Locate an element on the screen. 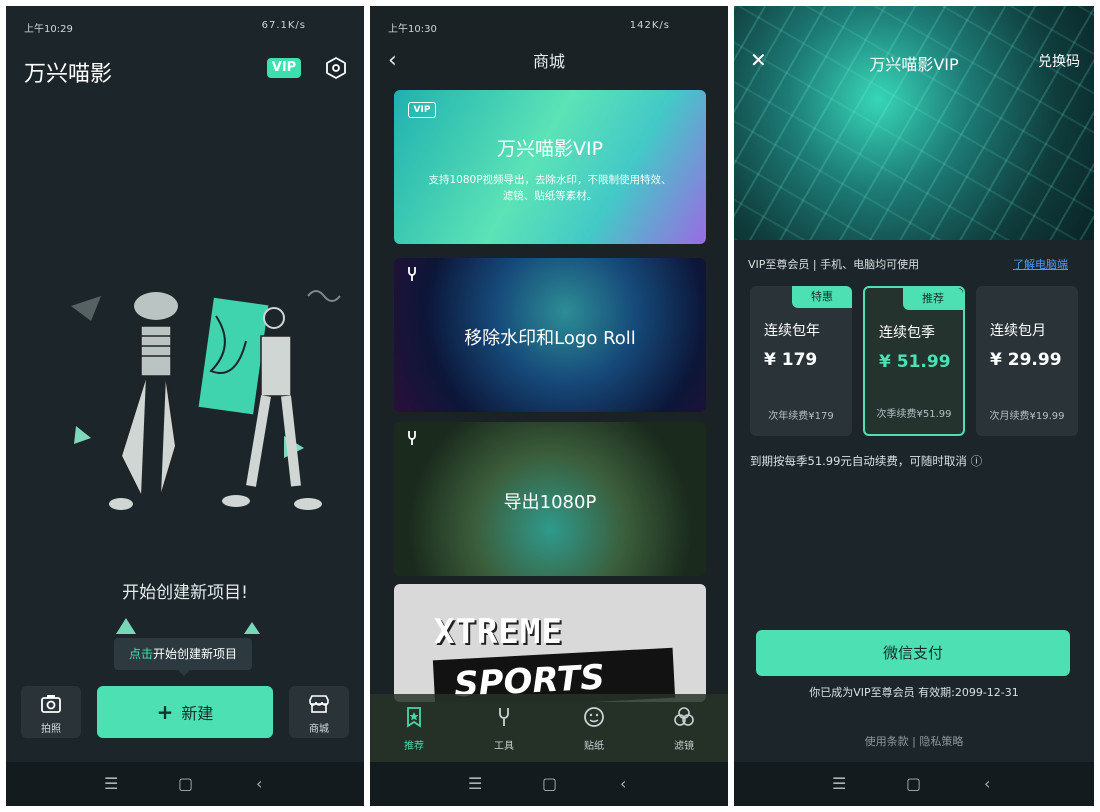 This screenshot has height=812, width=1100. tab-label: 推荐 is located at coordinates (414, 746).